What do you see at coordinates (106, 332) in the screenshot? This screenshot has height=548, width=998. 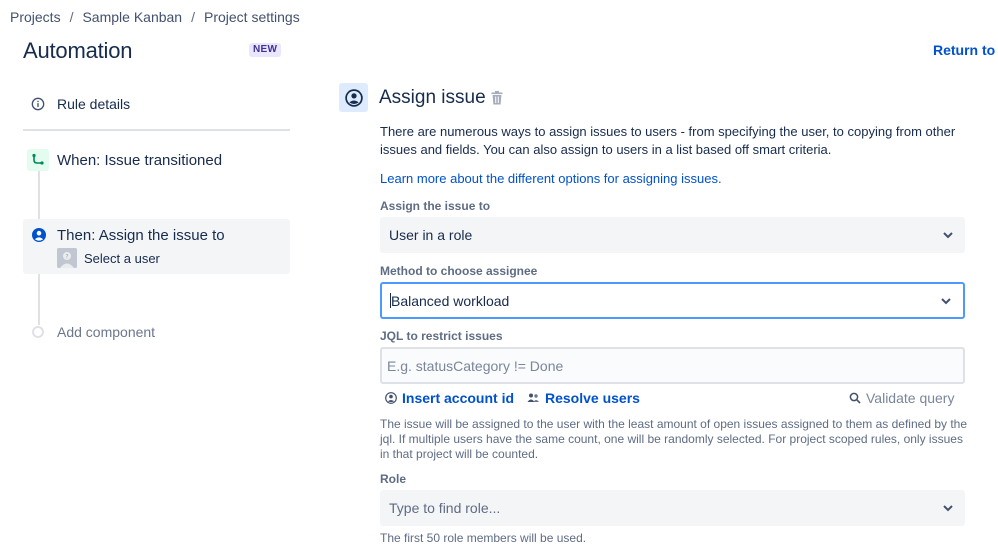 I see `add-component-label: Add component` at bounding box center [106, 332].